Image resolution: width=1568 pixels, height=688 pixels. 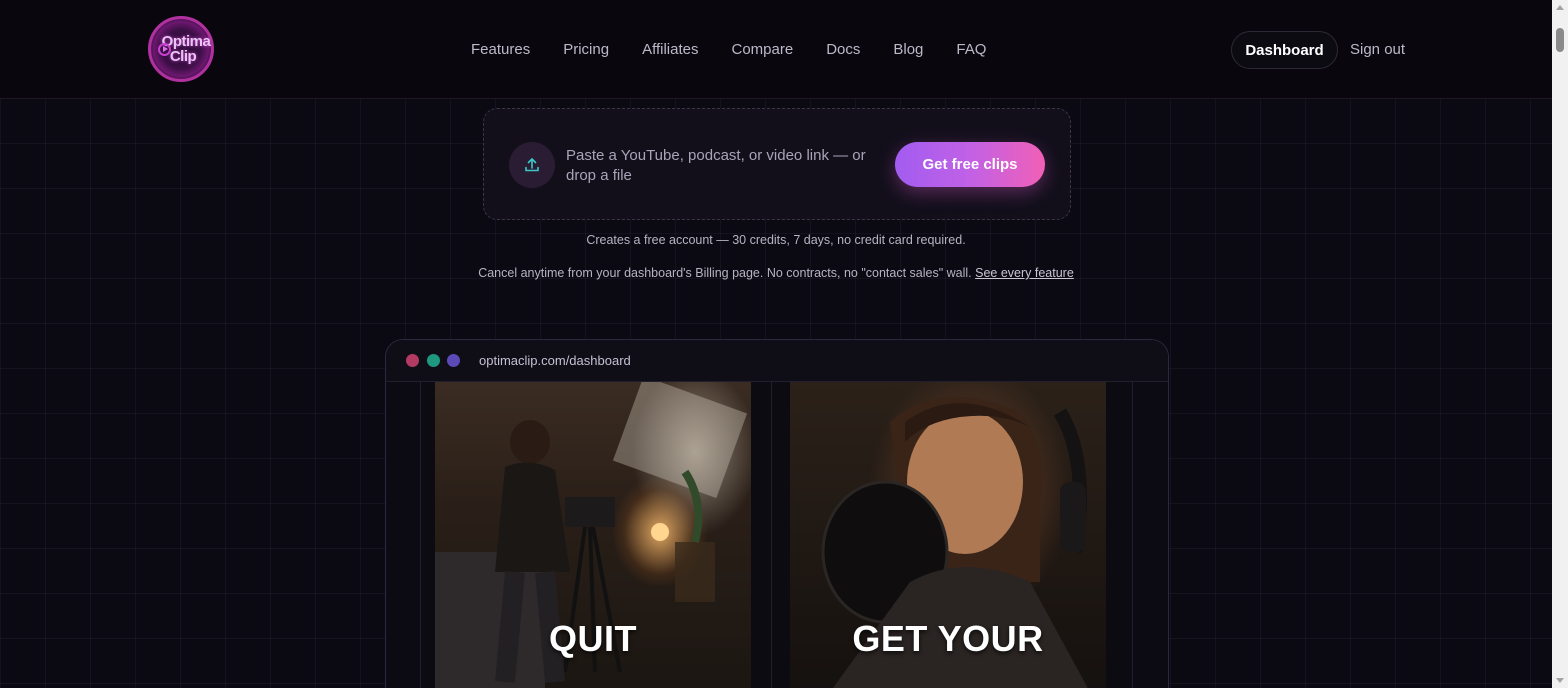 What do you see at coordinates (593, 638) in the screenshot?
I see `clip-caption: QUIT` at bounding box center [593, 638].